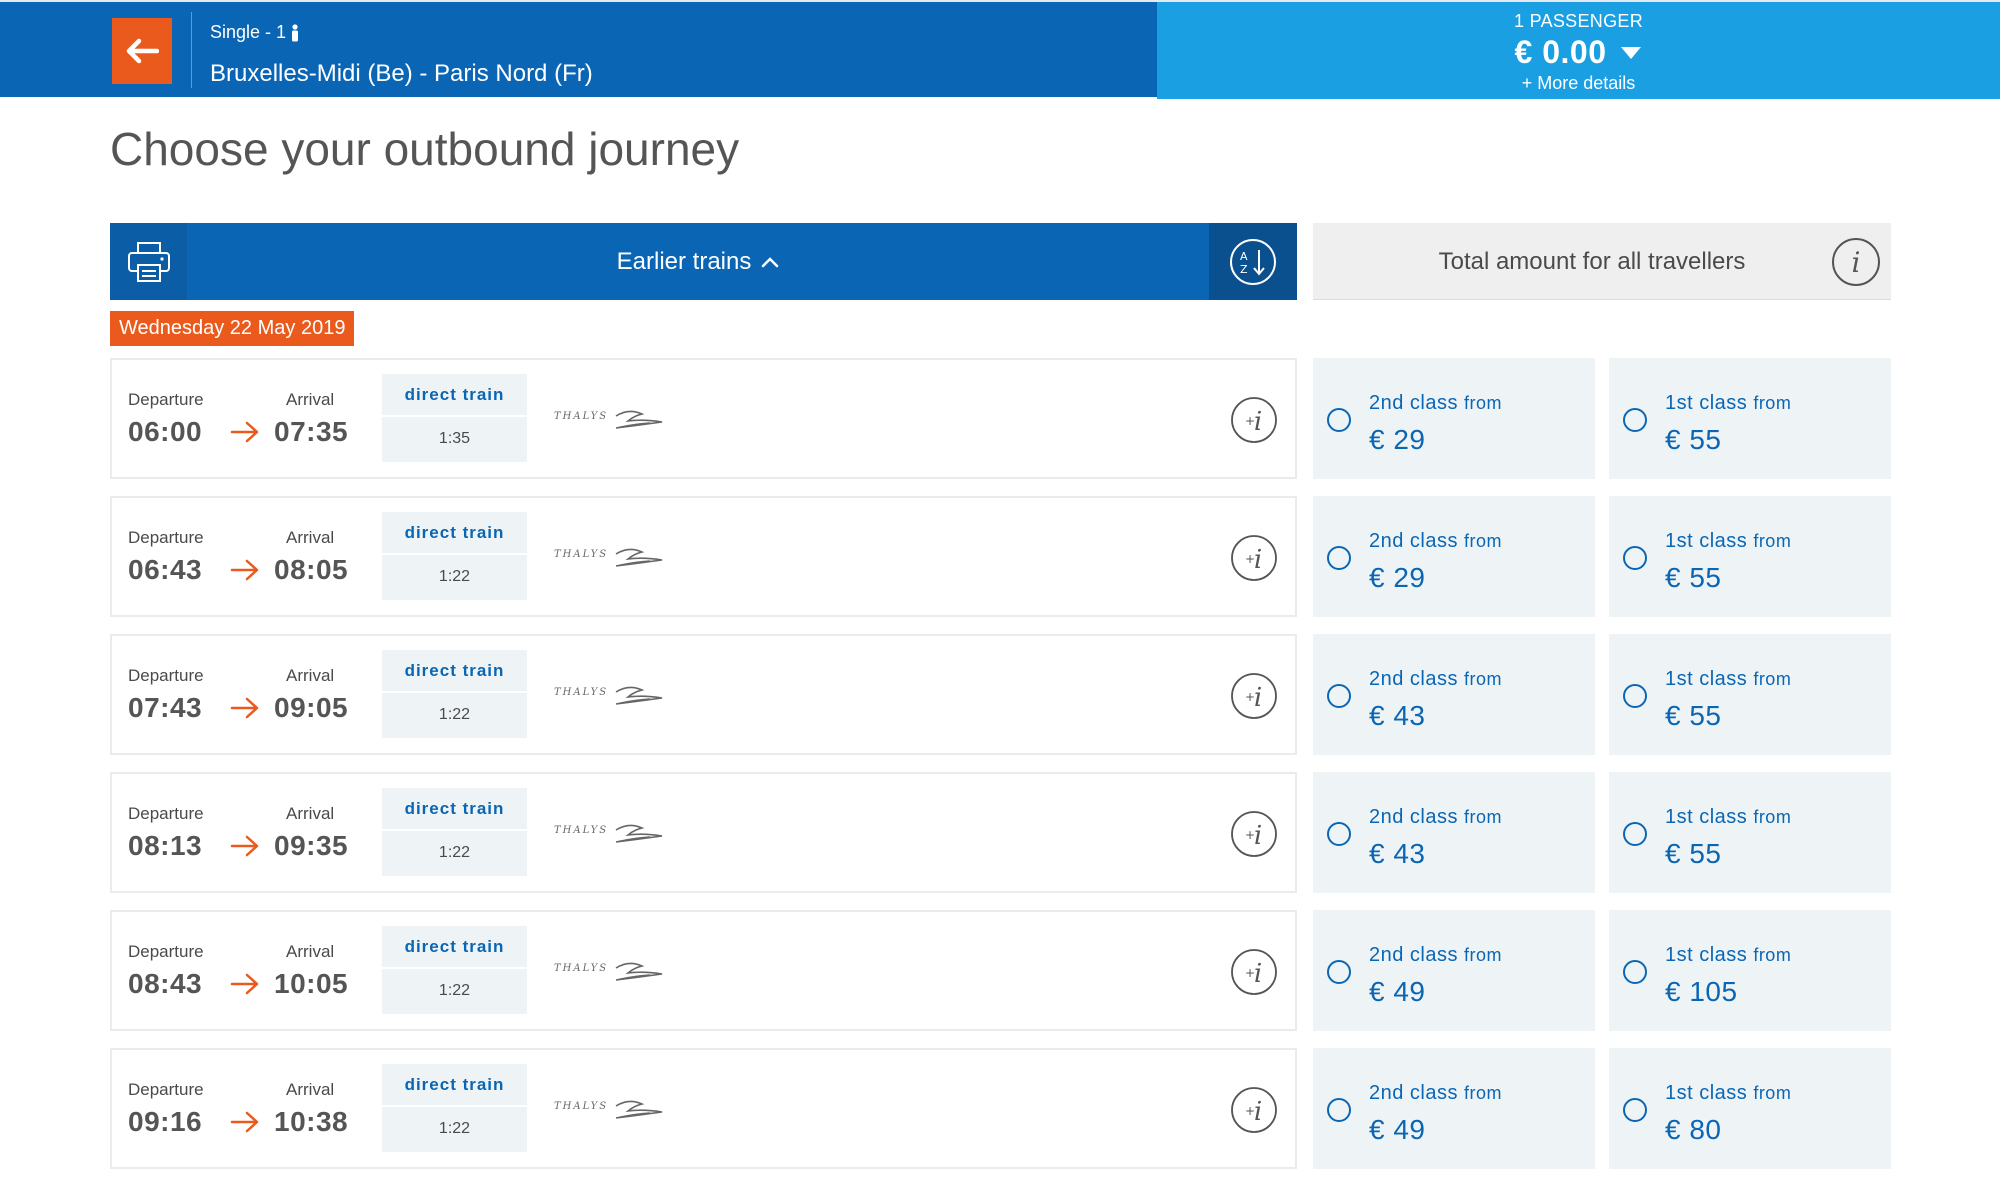  I want to click on more-details-link: + More details, so click(1578, 83).